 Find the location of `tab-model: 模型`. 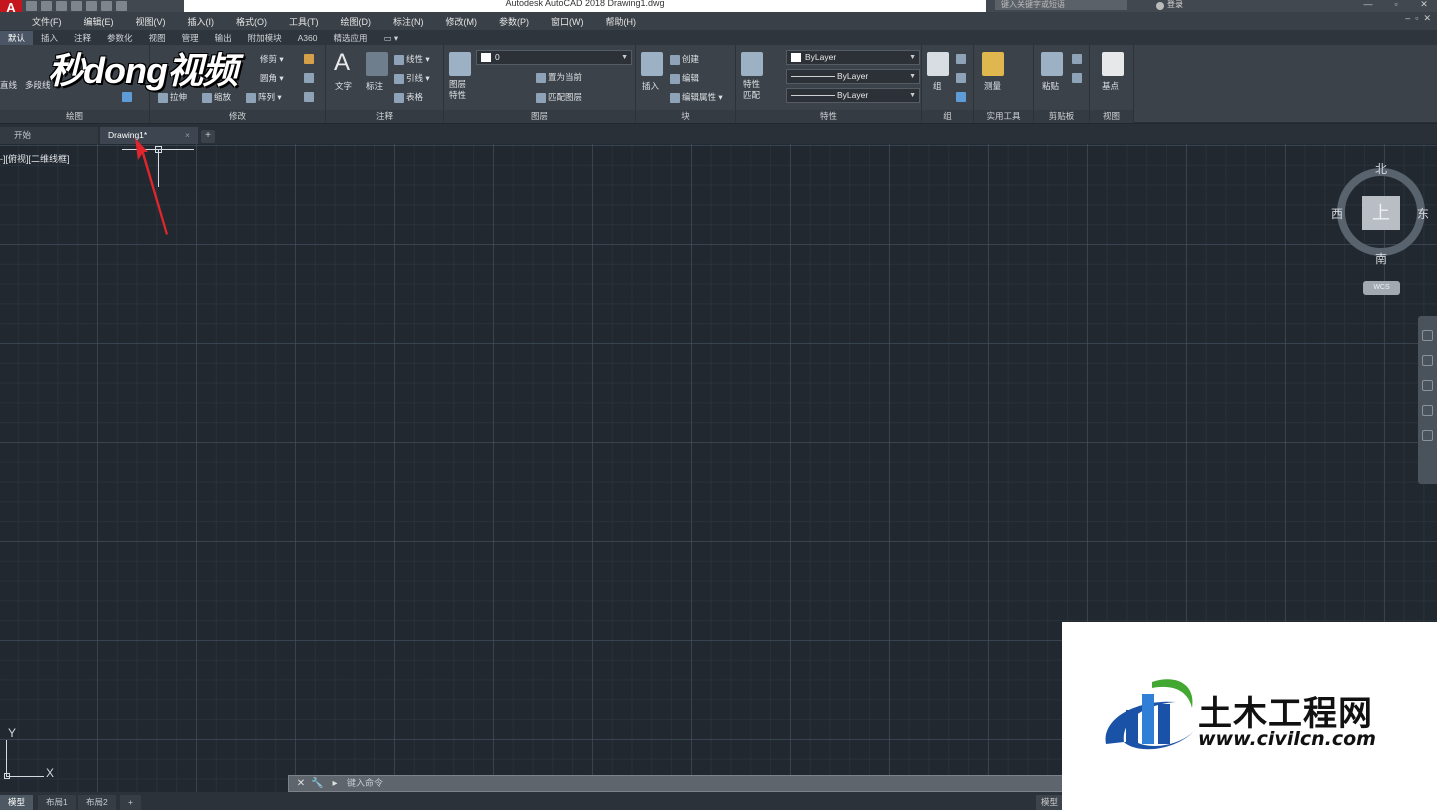

tab-model: 模型 is located at coordinates (17, 802).